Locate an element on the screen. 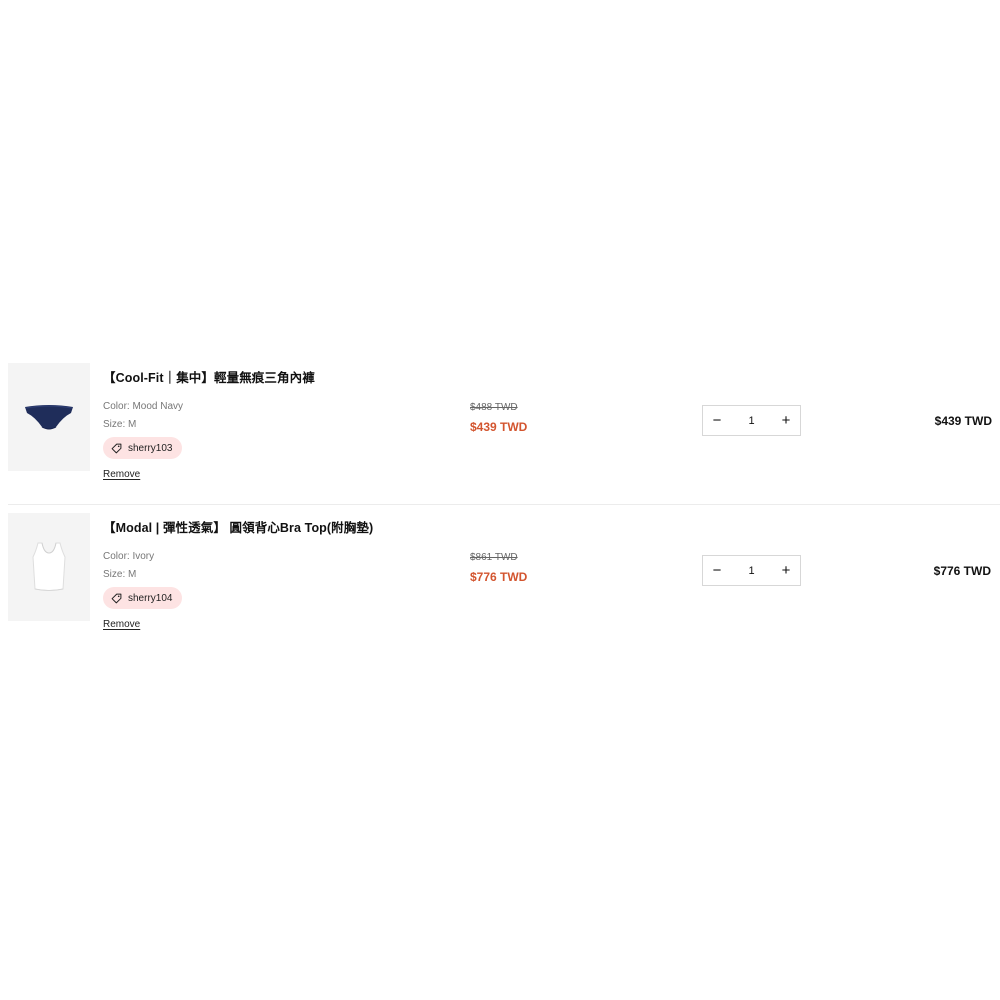 The image size is (1000, 1000). unit-price: $488 TWD $439 TWD is located at coordinates (498, 418).